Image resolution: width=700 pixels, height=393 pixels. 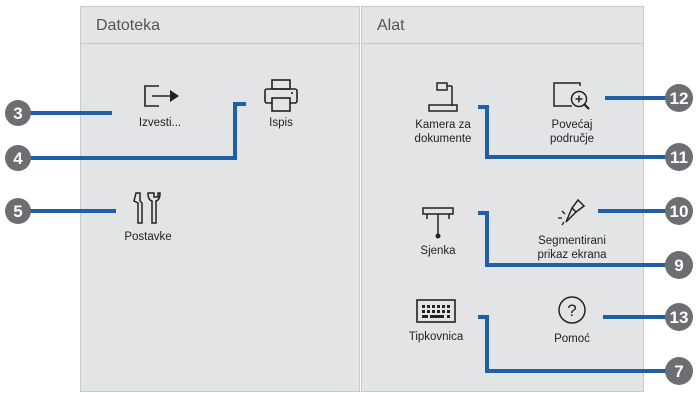 I want to click on printer-icon, so click(x=281, y=96).